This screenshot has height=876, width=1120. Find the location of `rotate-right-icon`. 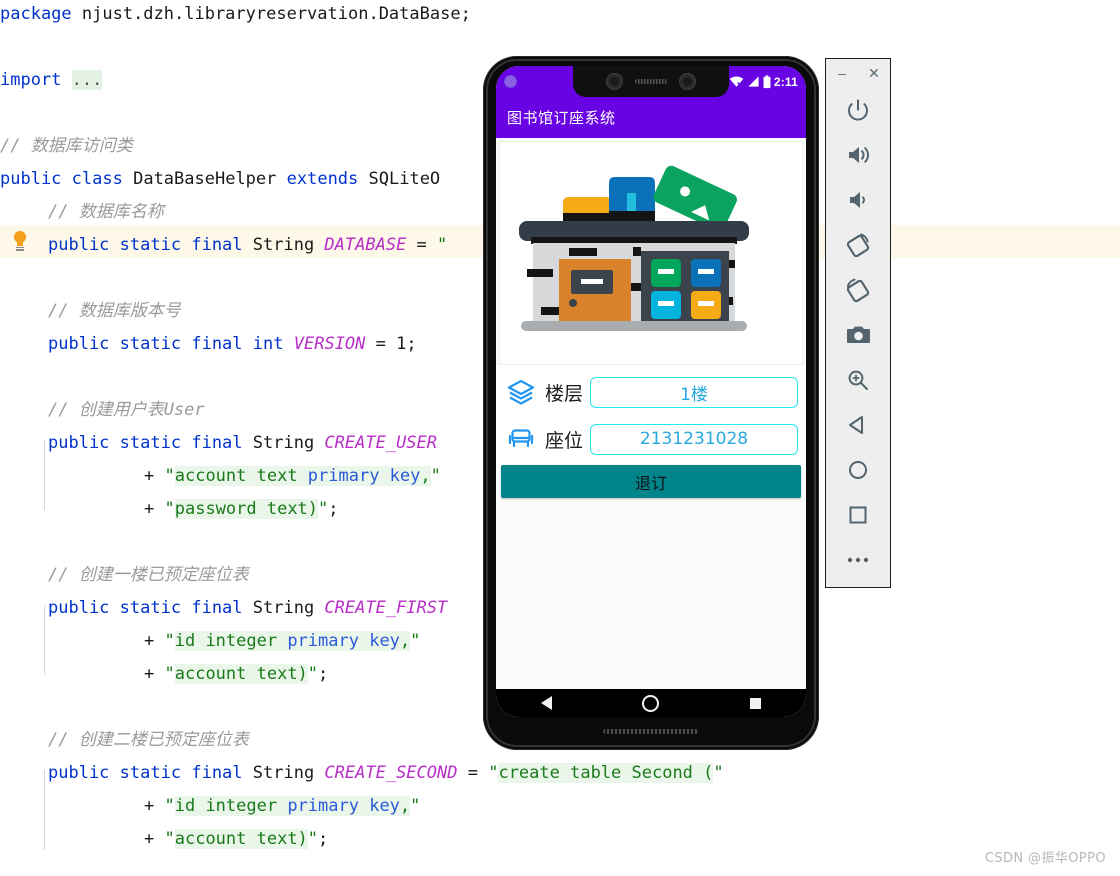

rotate-right-icon is located at coordinates (858, 290).